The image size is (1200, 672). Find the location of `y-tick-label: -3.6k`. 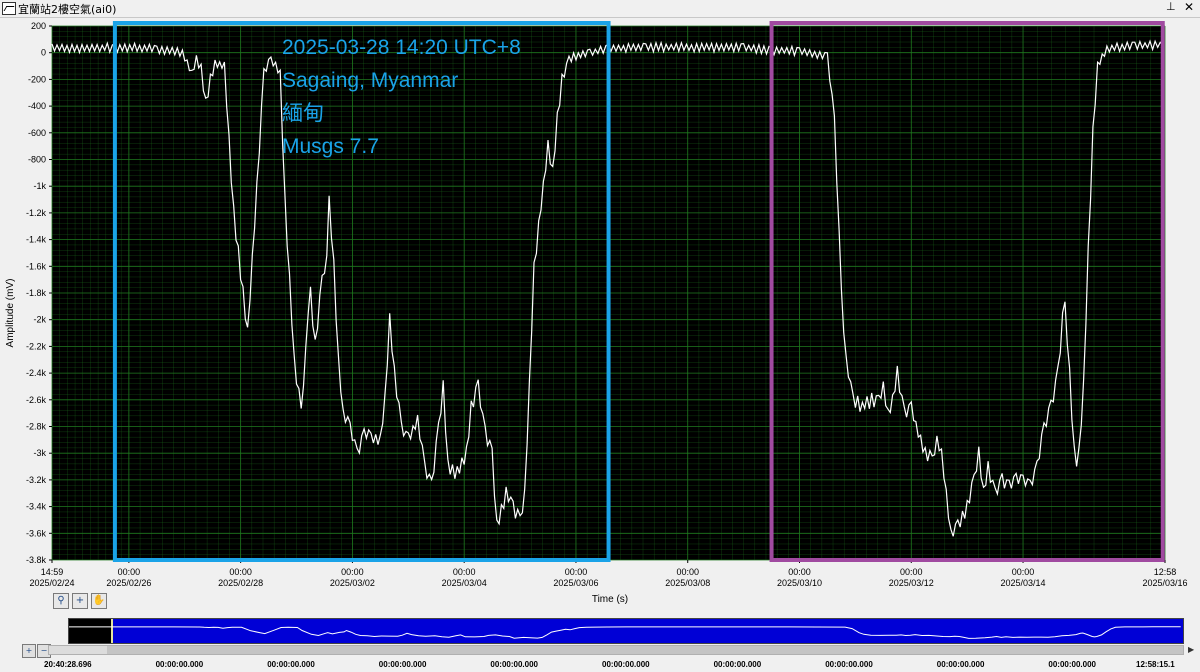

y-tick-label: -3.6k is located at coordinates (36, 533).